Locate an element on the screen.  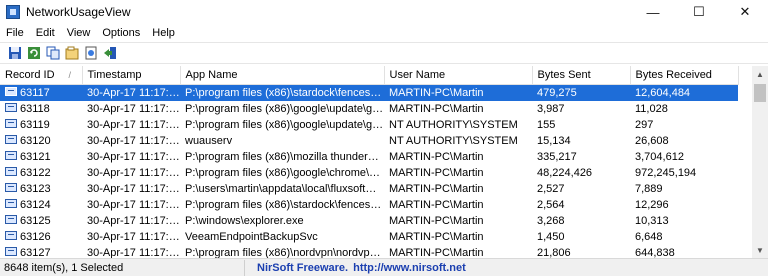
html-report-icon is located at coordinates (91, 53).